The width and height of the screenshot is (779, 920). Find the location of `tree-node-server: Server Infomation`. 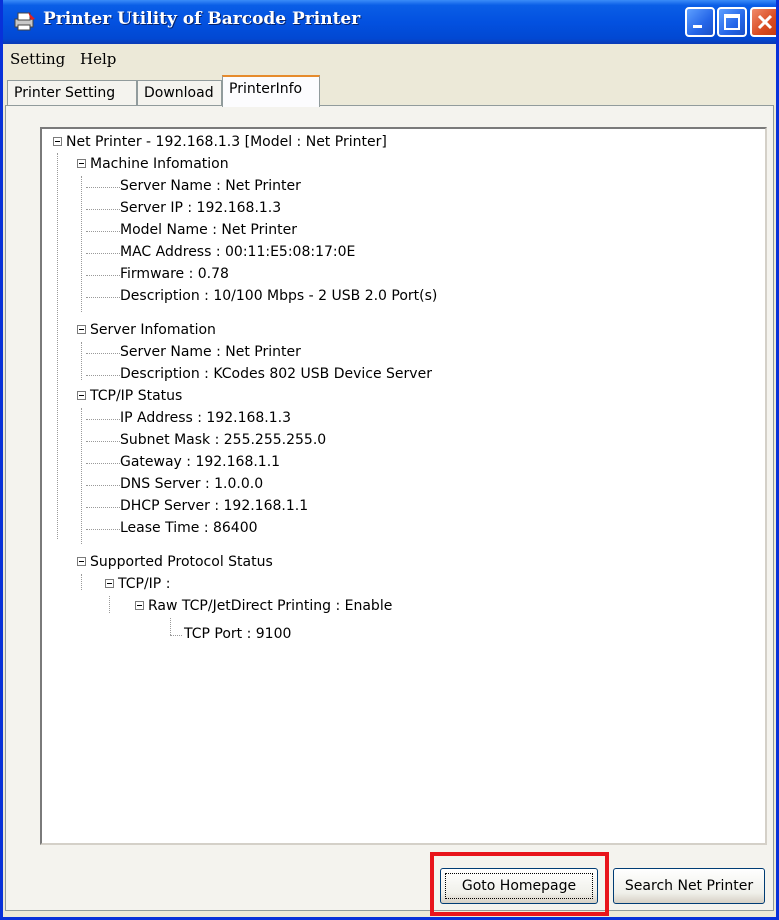

tree-node-server: Server Infomation is located at coordinates (153, 330).